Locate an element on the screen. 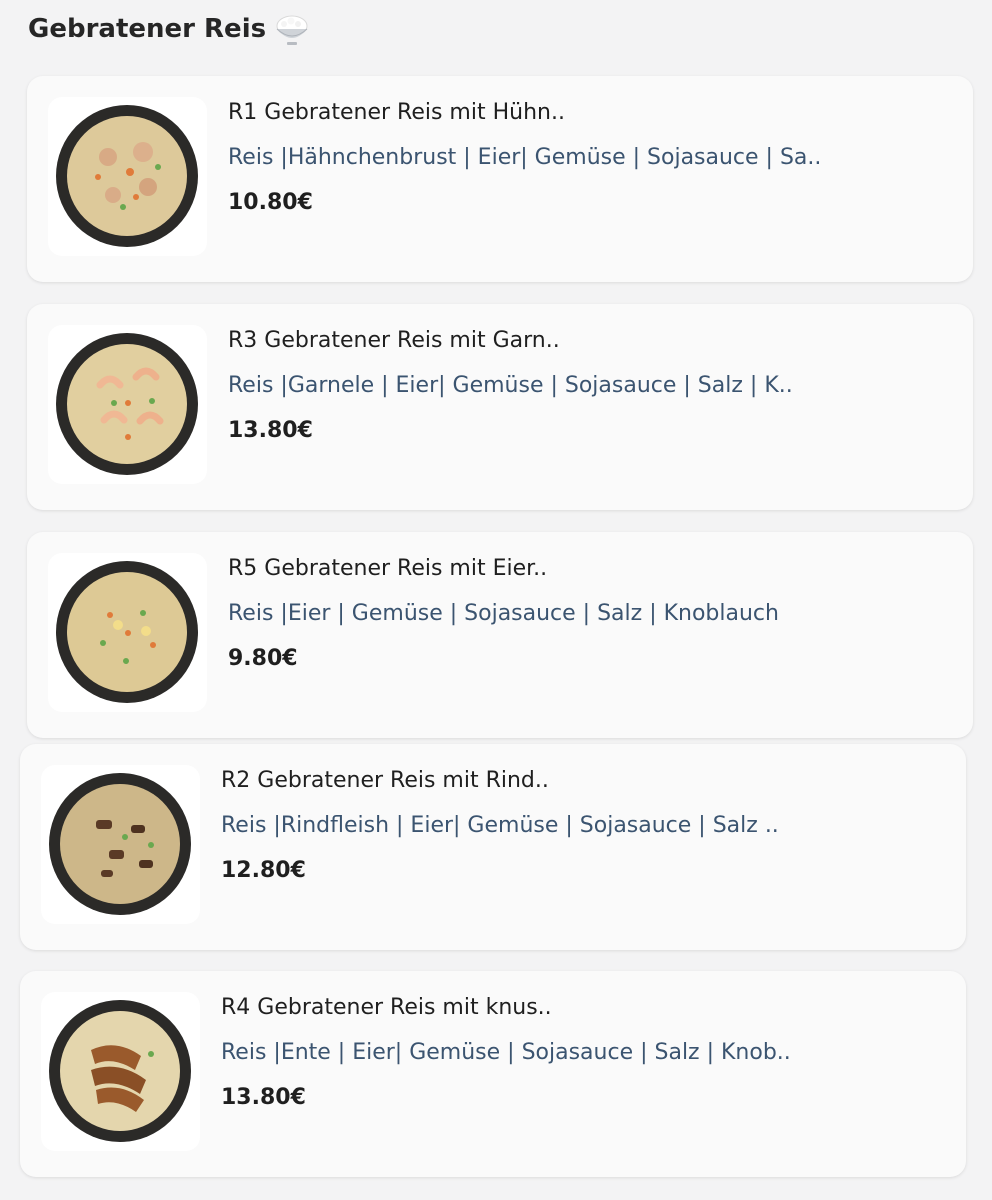 This screenshot has height=1200, width=992. fried-rice-duck-image is located at coordinates (120, 1071).